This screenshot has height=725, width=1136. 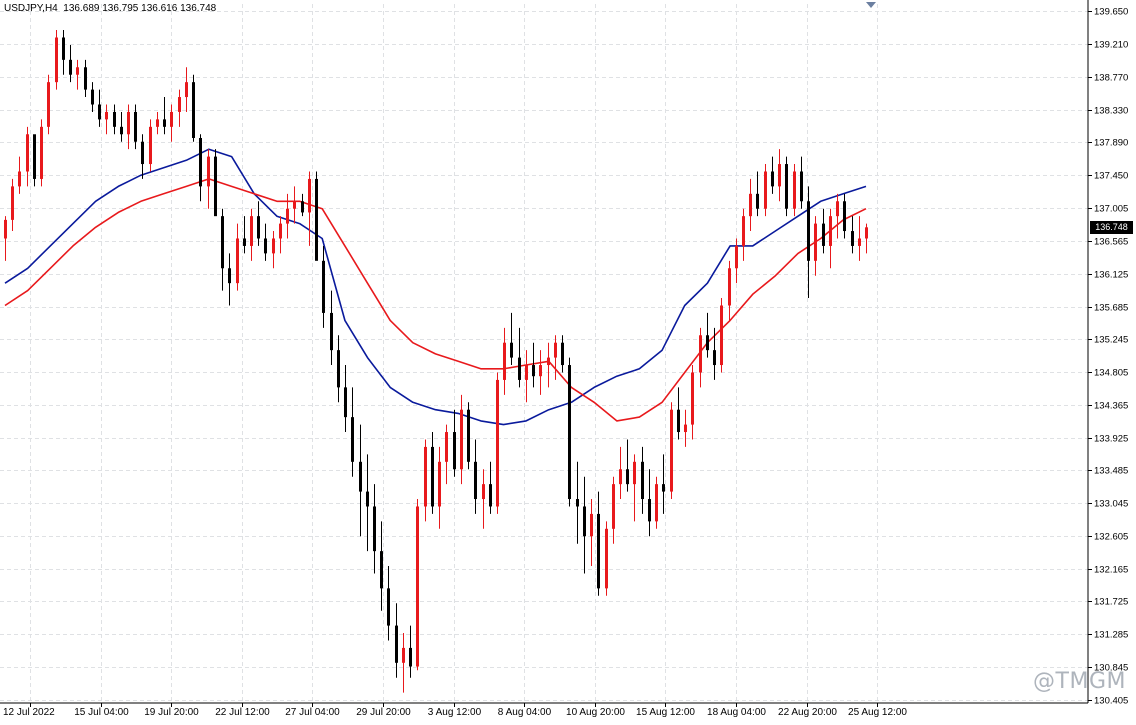 What do you see at coordinates (1111, 227) in the screenshot?
I see `current-price-tag: 136.748` at bounding box center [1111, 227].